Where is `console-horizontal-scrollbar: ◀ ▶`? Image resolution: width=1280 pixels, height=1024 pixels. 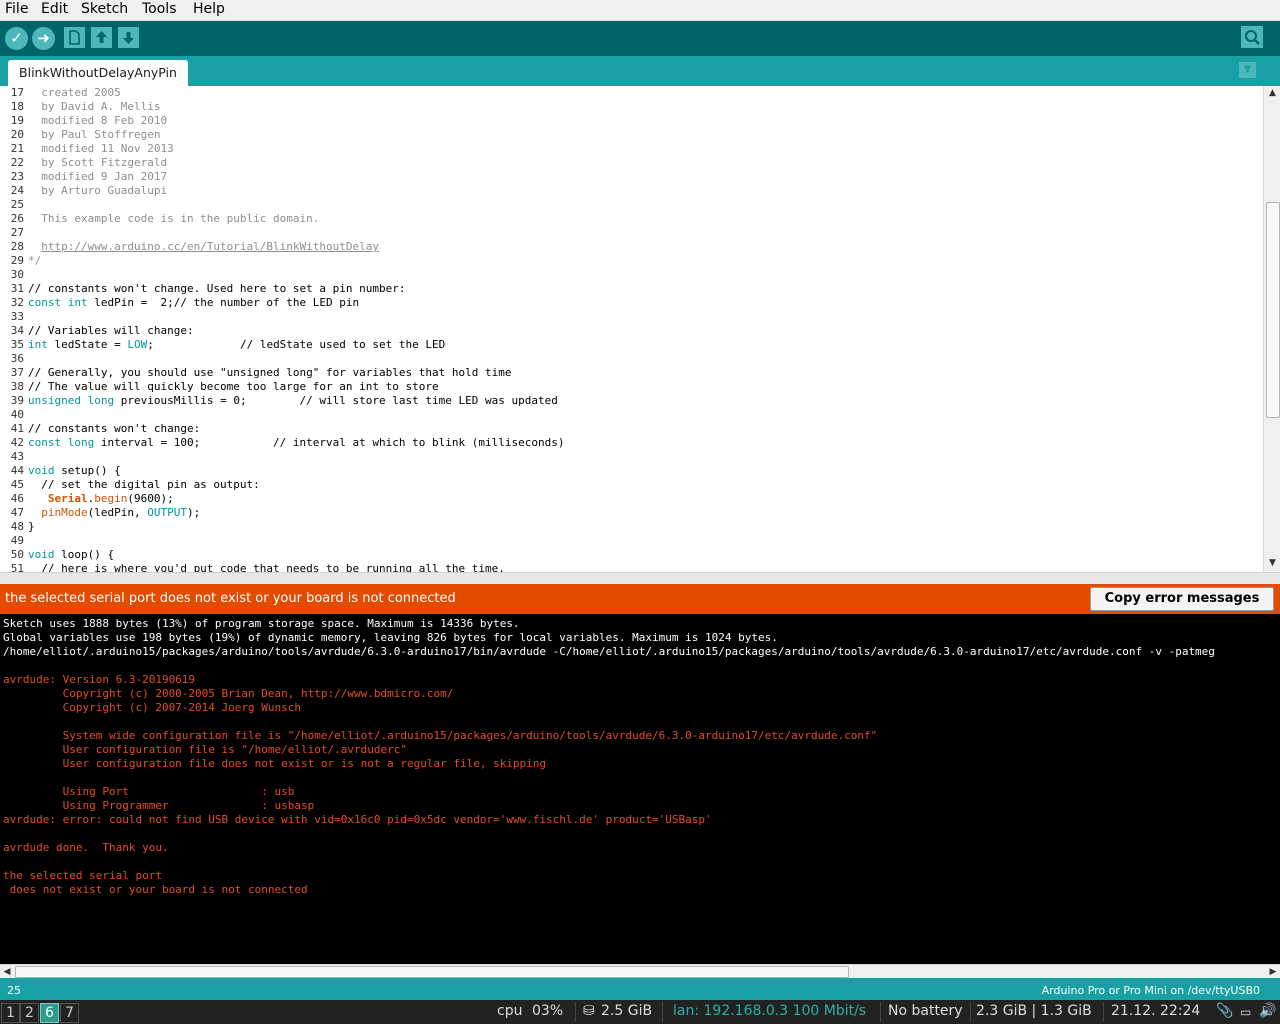 console-horizontal-scrollbar: ◀ ▶ is located at coordinates (640, 971).